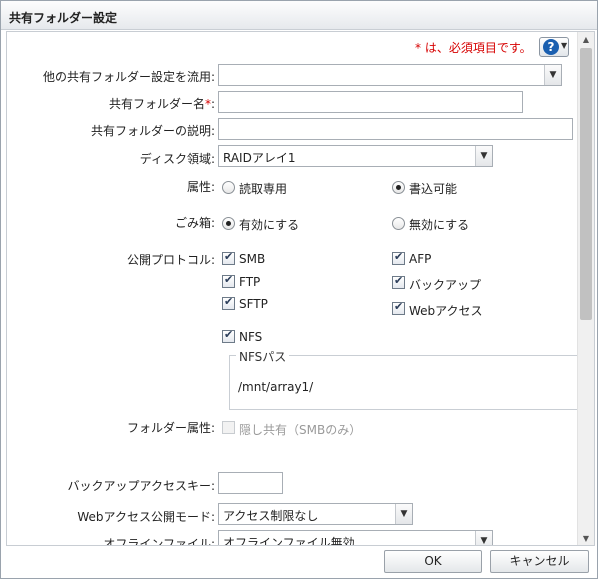  What do you see at coordinates (250, 483) in the screenshot?
I see `backup-key-input` at bounding box center [250, 483].